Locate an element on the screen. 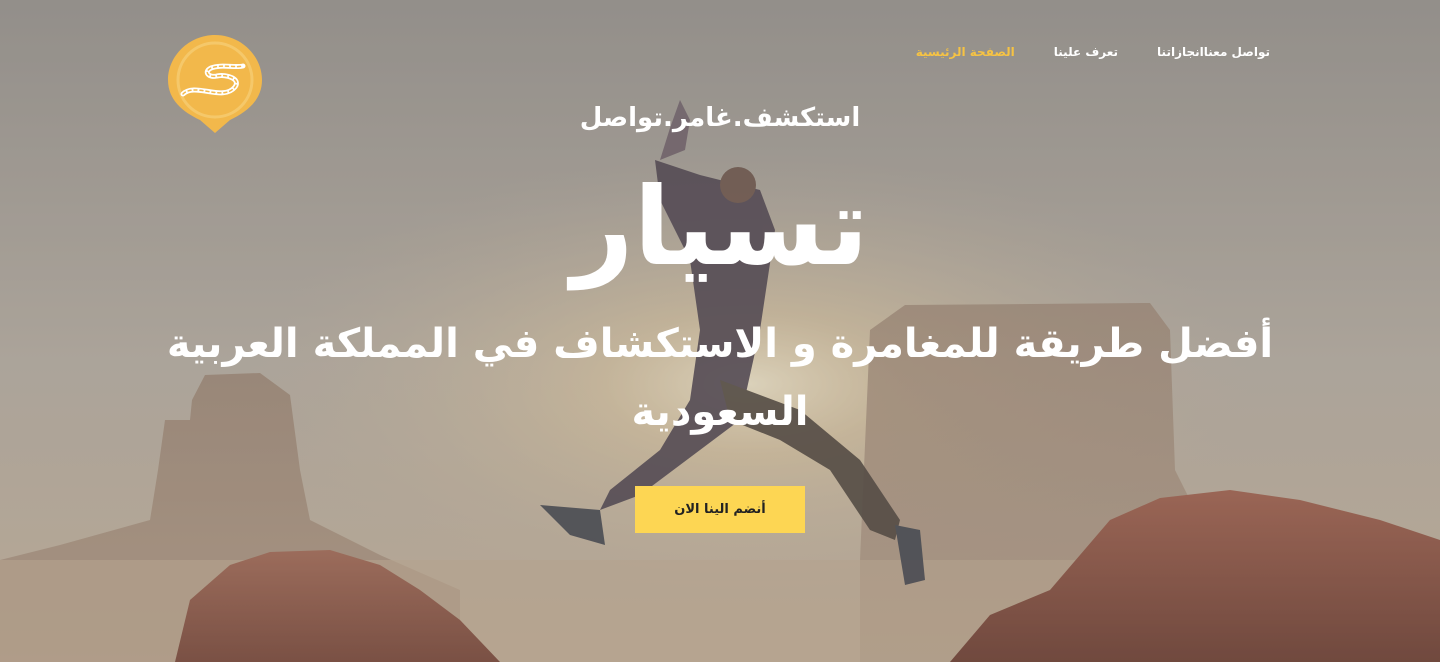 This screenshot has width=1440, height=662. join-now-button: أنضم الينا الان is located at coordinates (720, 509).